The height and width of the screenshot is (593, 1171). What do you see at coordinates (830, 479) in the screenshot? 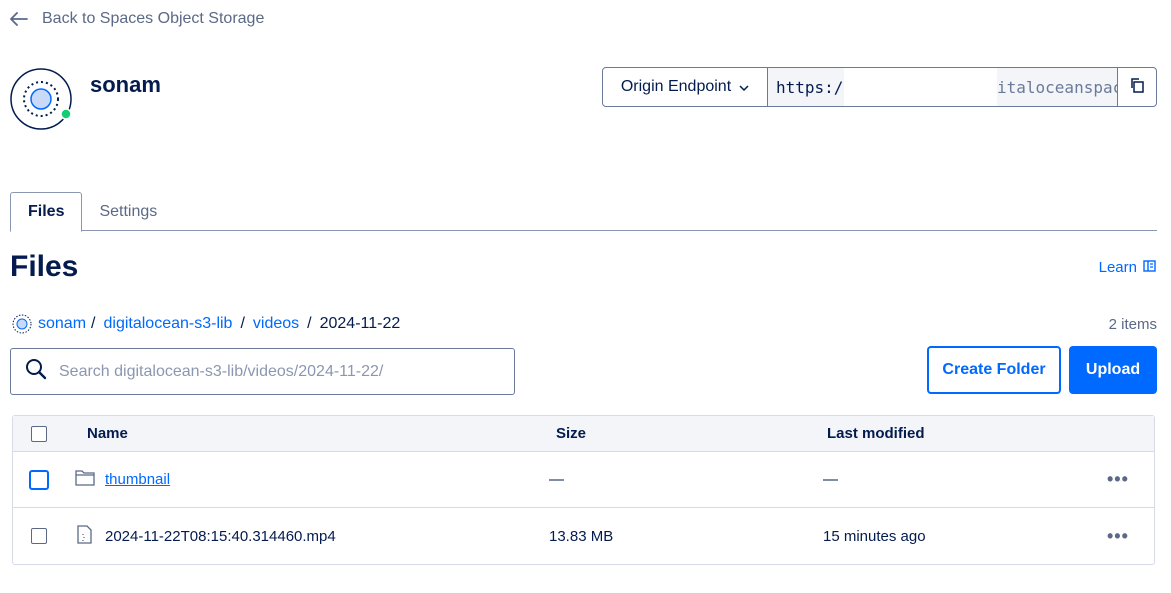
I see `modified-cell: —` at bounding box center [830, 479].